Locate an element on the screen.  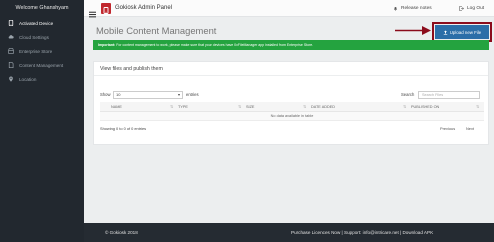
app-title: Gokiosk Admin Panel is located at coordinates (144, 8).